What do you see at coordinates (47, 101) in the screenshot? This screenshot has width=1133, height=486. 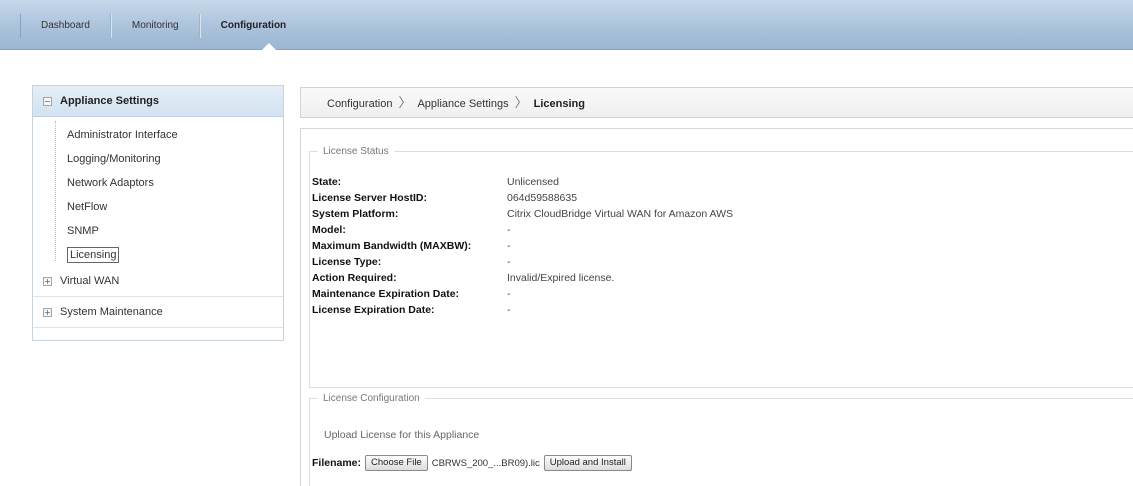 I see `collapse-icon: −` at bounding box center [47, 101].